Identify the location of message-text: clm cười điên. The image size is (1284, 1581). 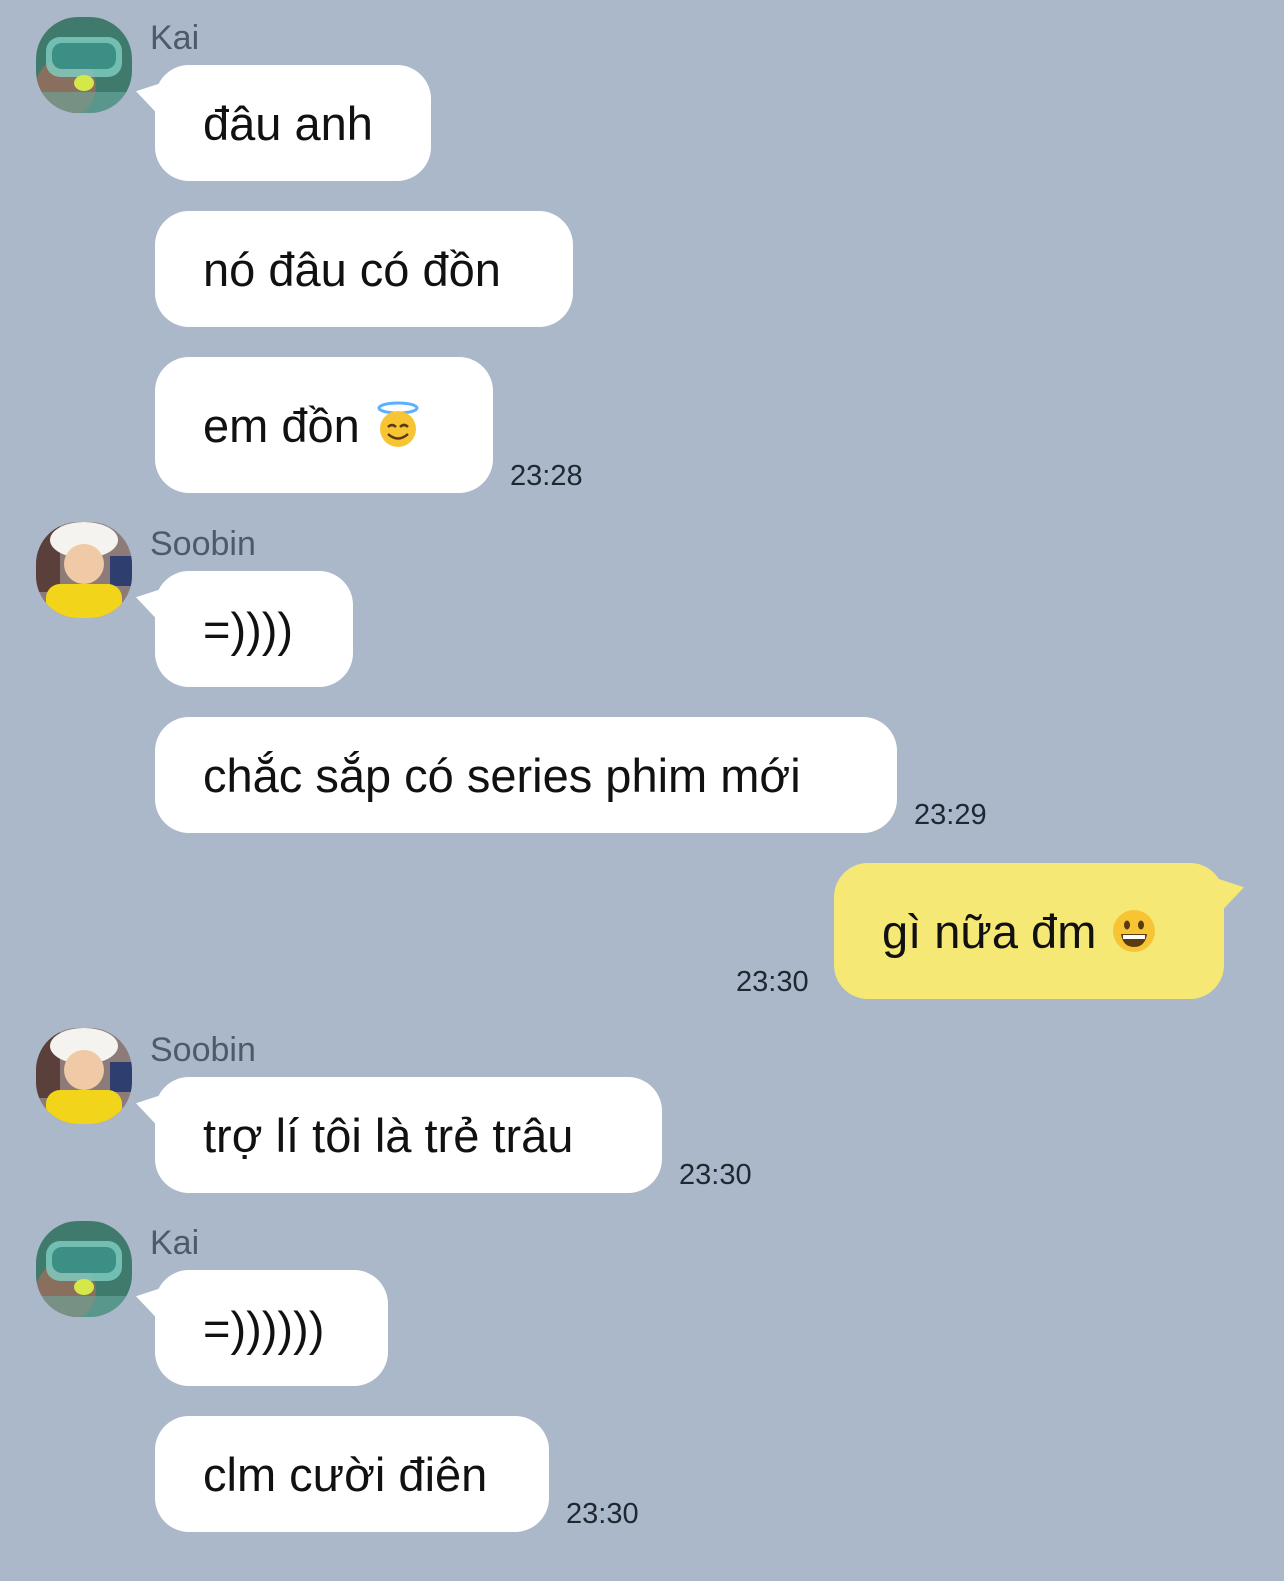
(345, 1474).